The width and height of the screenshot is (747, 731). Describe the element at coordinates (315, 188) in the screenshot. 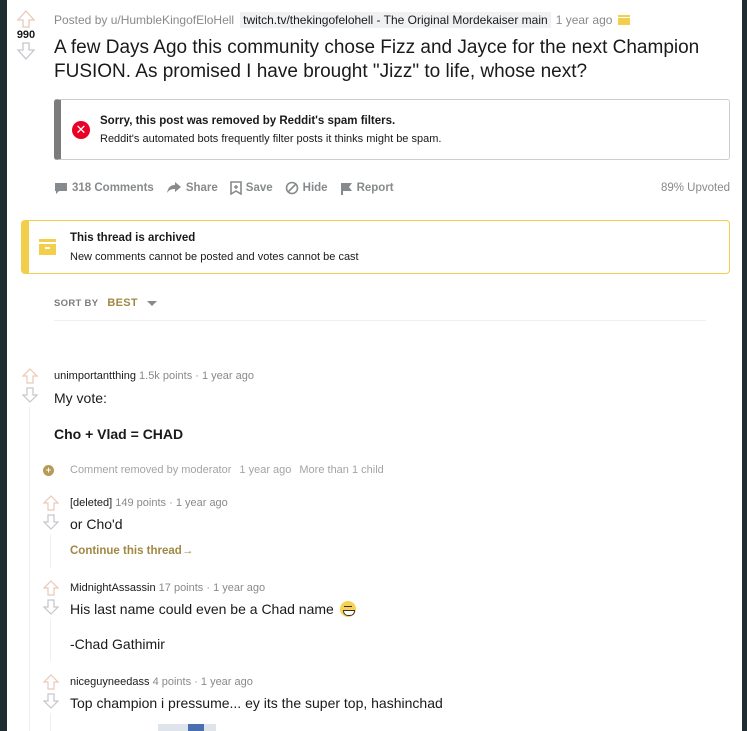

I see `hide-label: Hide` at that location.